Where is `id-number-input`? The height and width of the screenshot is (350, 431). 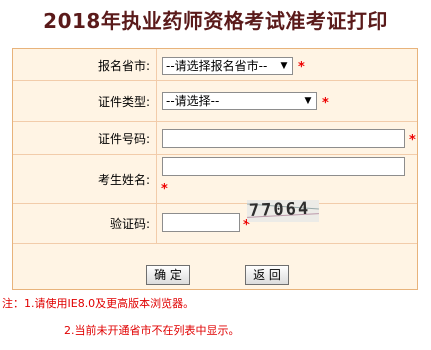
id-number-input is located at coordinates (283, 138).